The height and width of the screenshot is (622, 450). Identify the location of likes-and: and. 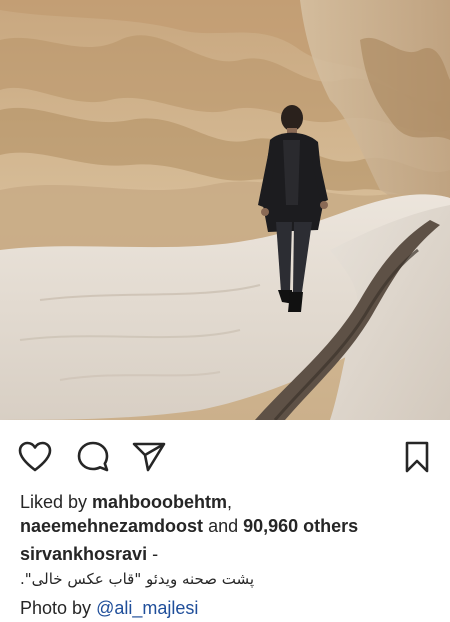
(223, 526).